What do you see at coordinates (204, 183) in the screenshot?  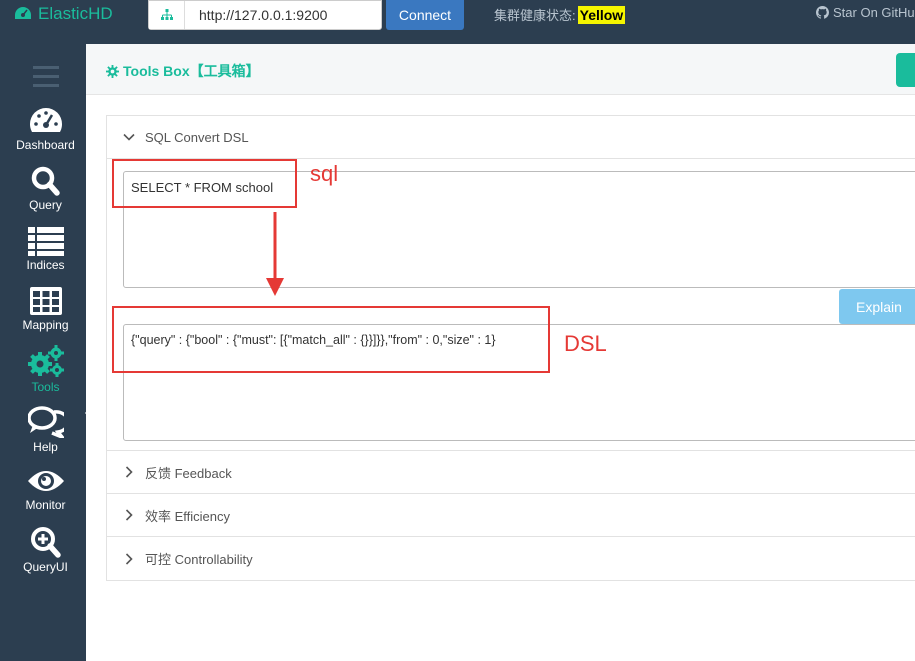 I see `sql-highlight-box` at bounding box center [204, 183].